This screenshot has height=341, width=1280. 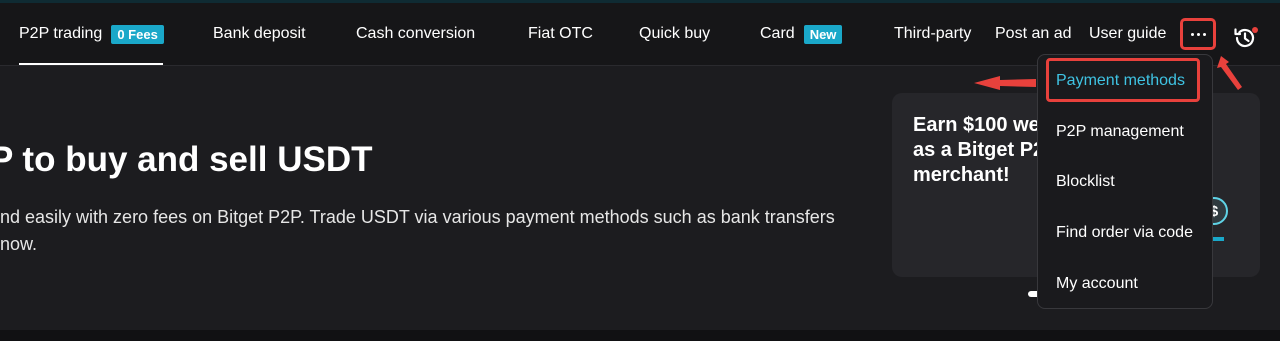 I want to click on menu-item-my-account: My account, so click(x=1097, y=284).